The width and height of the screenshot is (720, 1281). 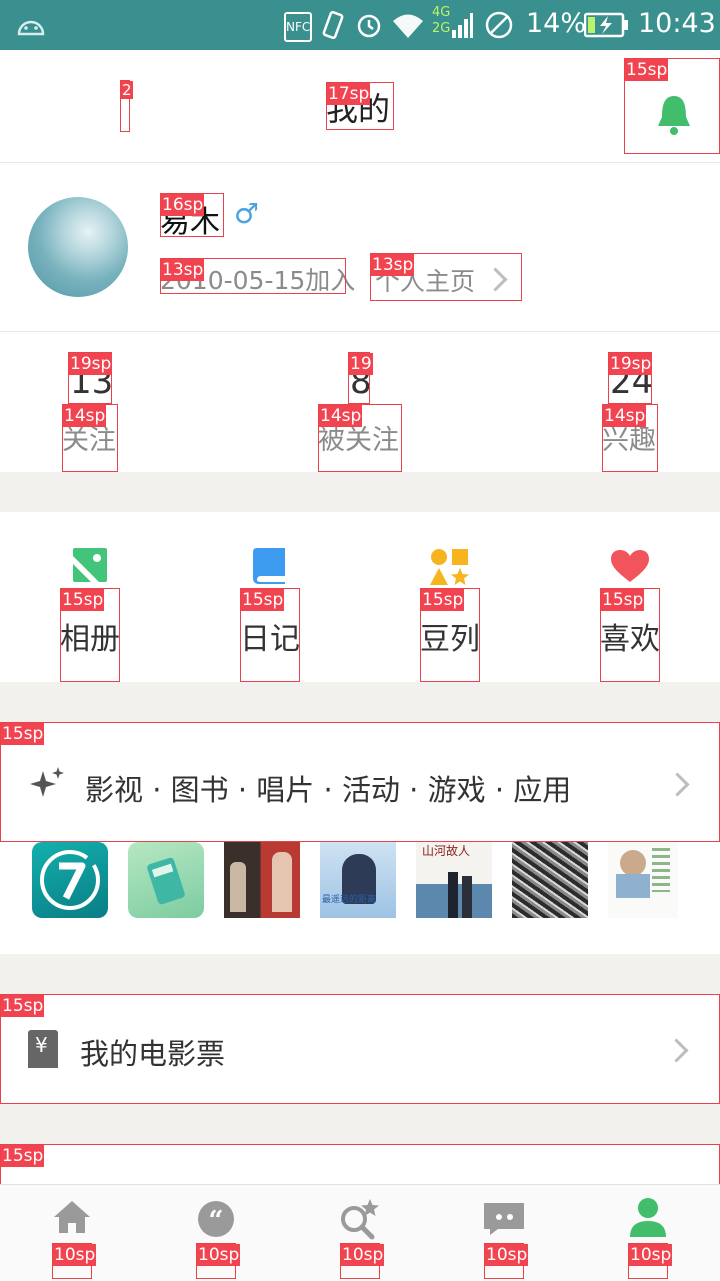 I want to click on subjects-row: 15sp 影视 · 图书 · 唱片 · 活动 · 游戏 · 应用, so click(x=360, y=782).